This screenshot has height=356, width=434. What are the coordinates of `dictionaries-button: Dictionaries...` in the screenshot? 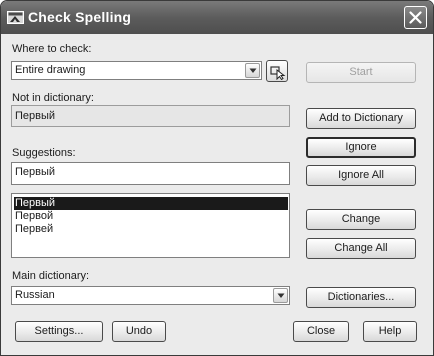 It's located at (361, 297).